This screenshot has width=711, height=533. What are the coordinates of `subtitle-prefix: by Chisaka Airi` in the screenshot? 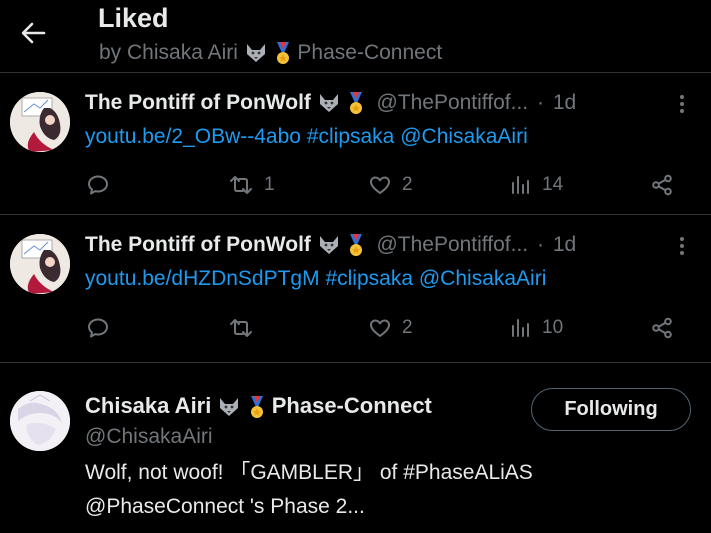 It's located at (168, 52).